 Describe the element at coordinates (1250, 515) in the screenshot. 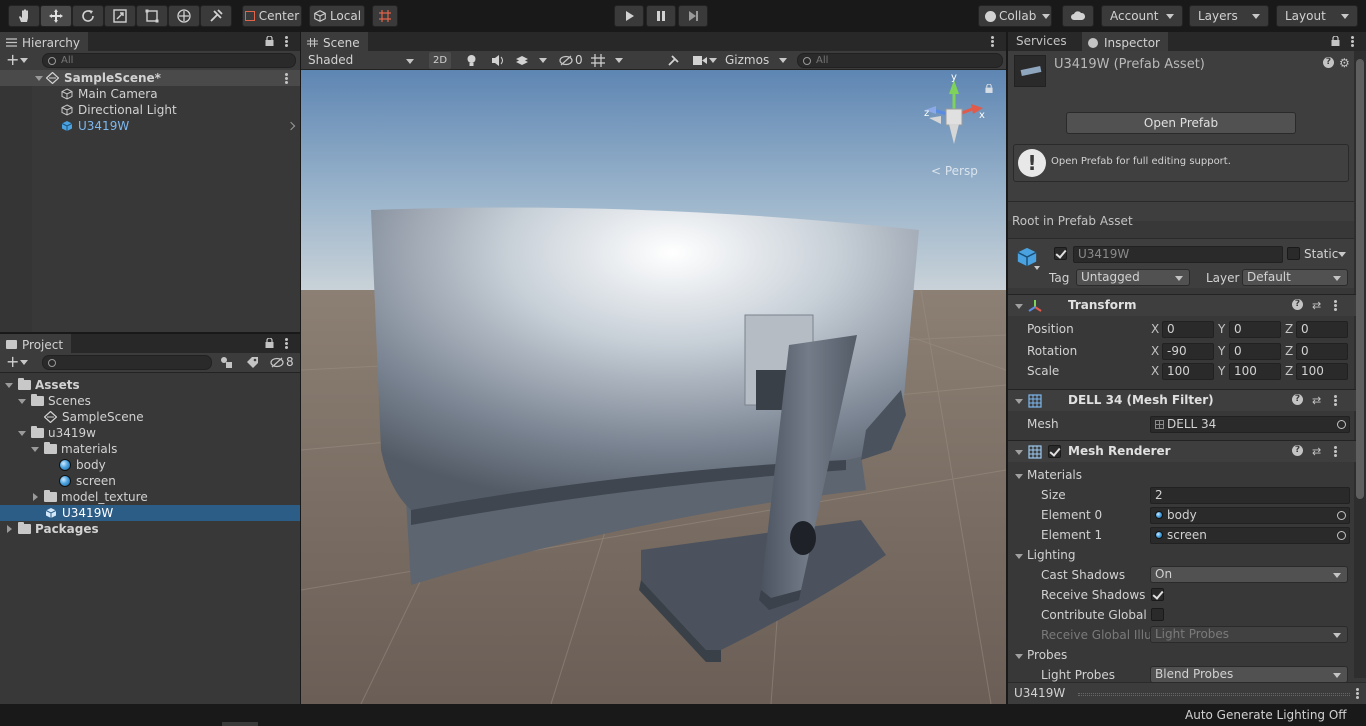

I see `element0-material-field: body` at that location.